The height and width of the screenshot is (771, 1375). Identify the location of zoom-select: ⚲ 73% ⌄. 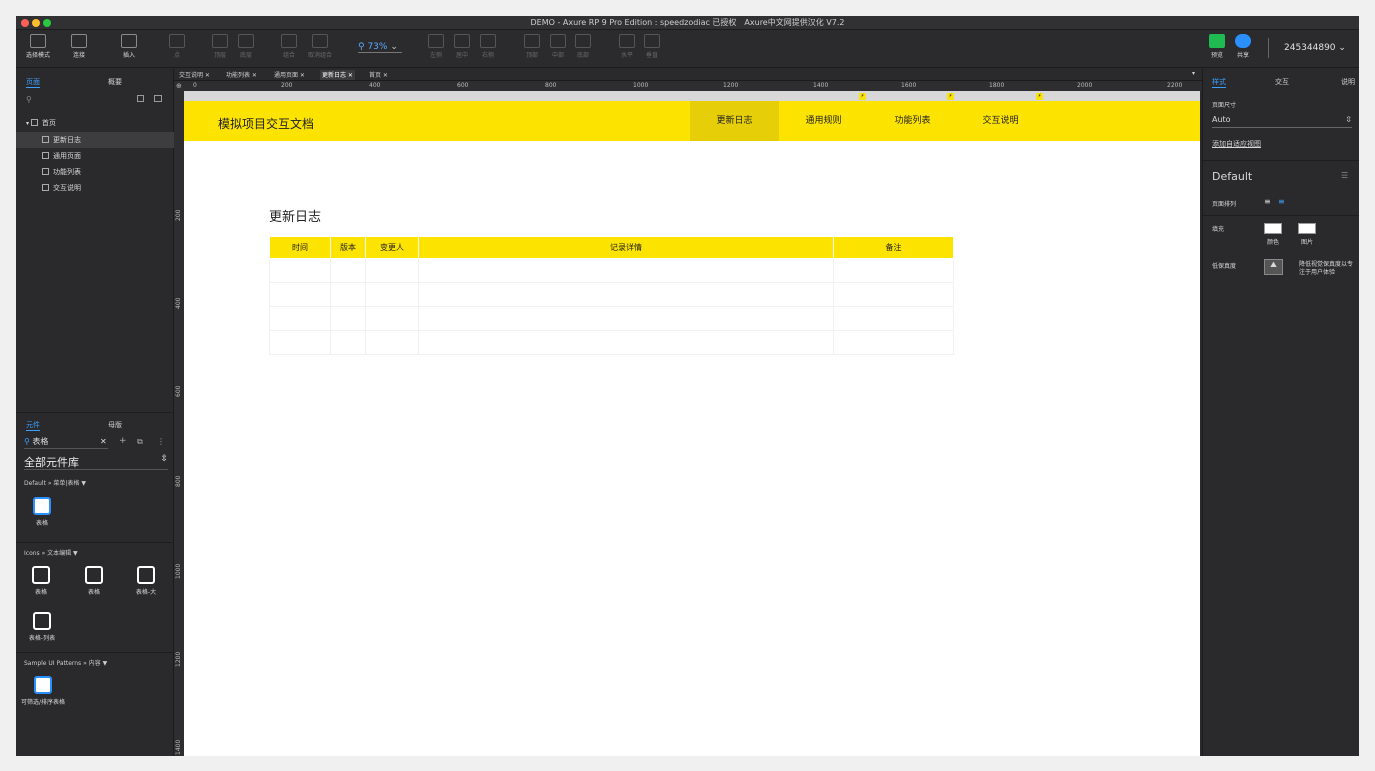
(380, 47).